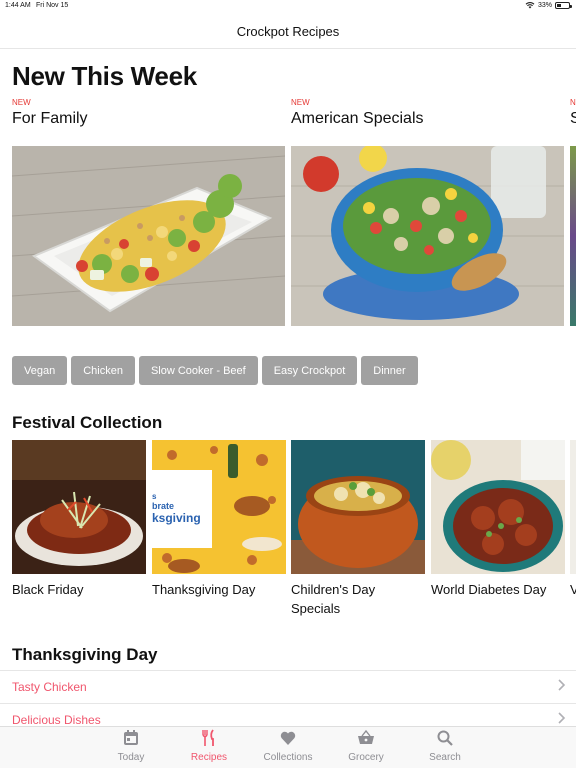  Describe the element at coordinates (209, 757) in the screenshot. I see `tab-label: Recipes` at that location.